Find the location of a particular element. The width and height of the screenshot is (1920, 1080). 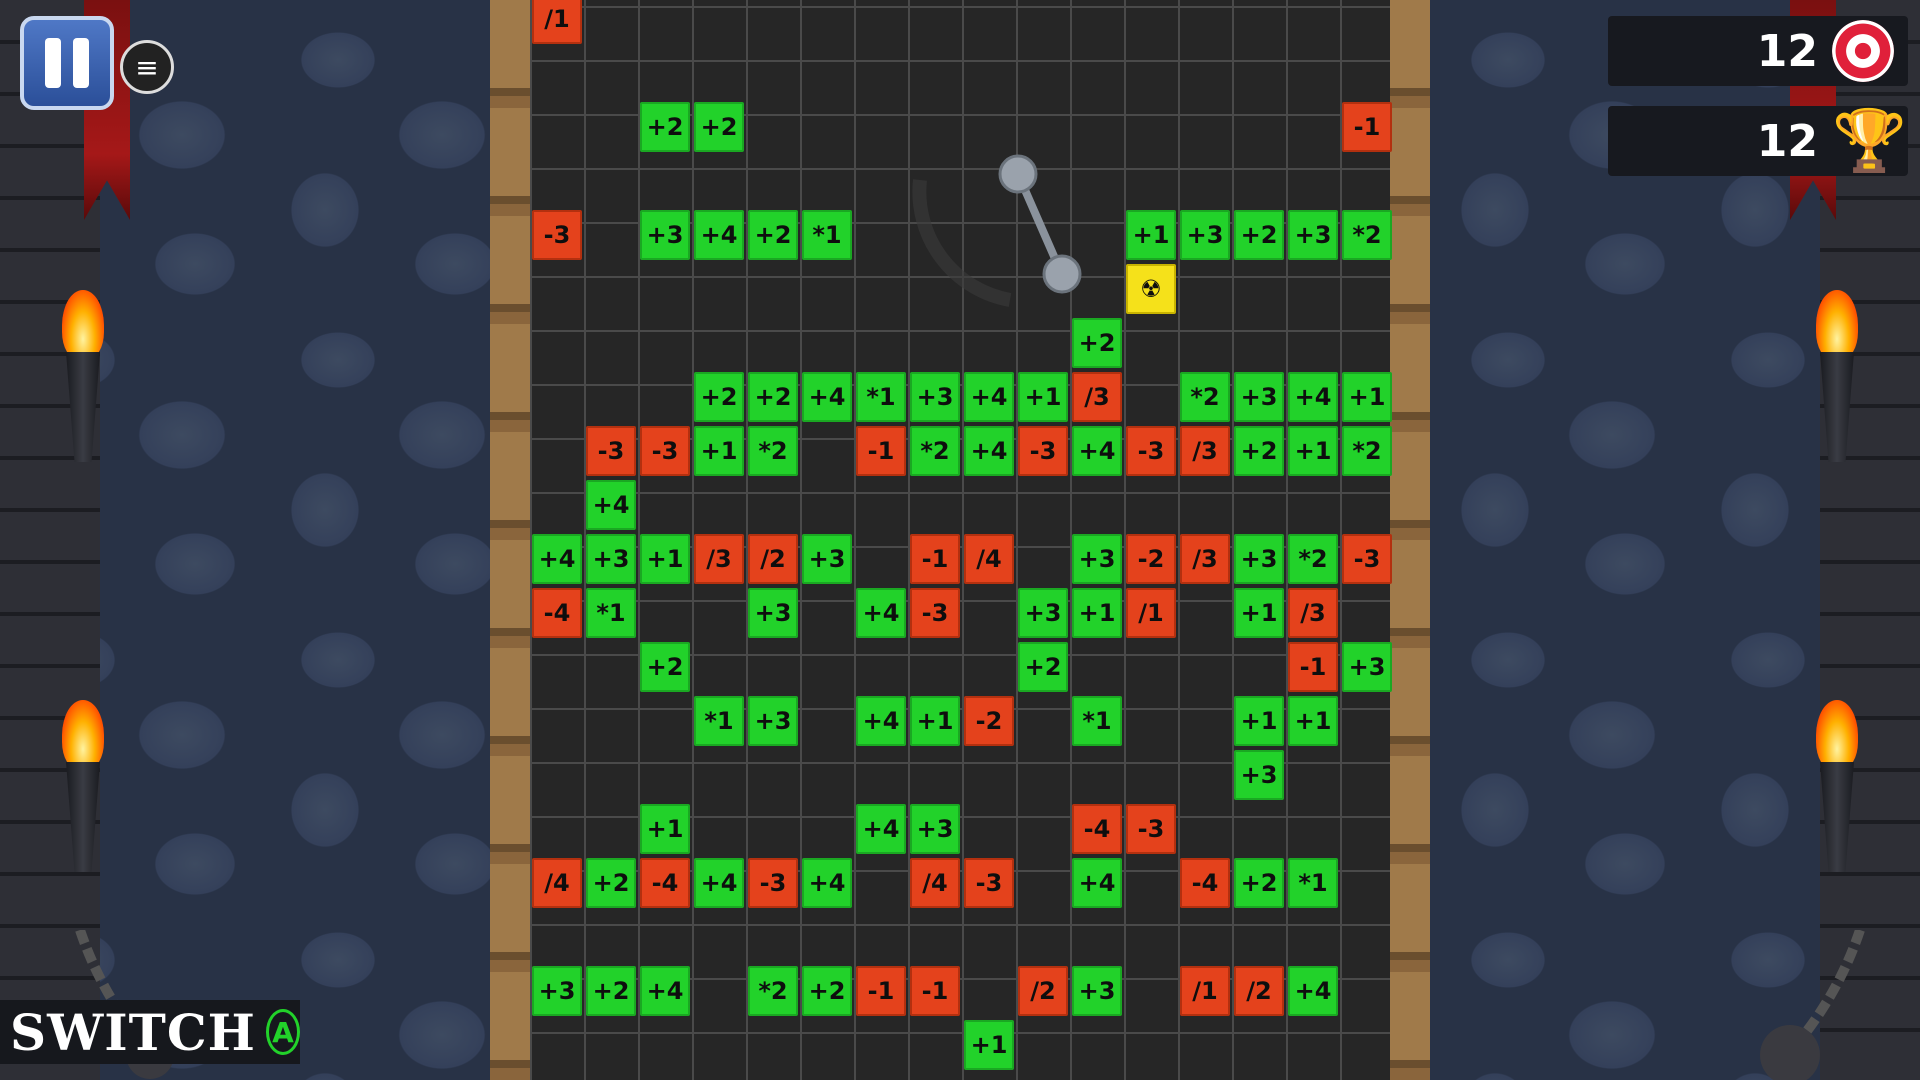

target-icon is located at coordinates (1863, 51).